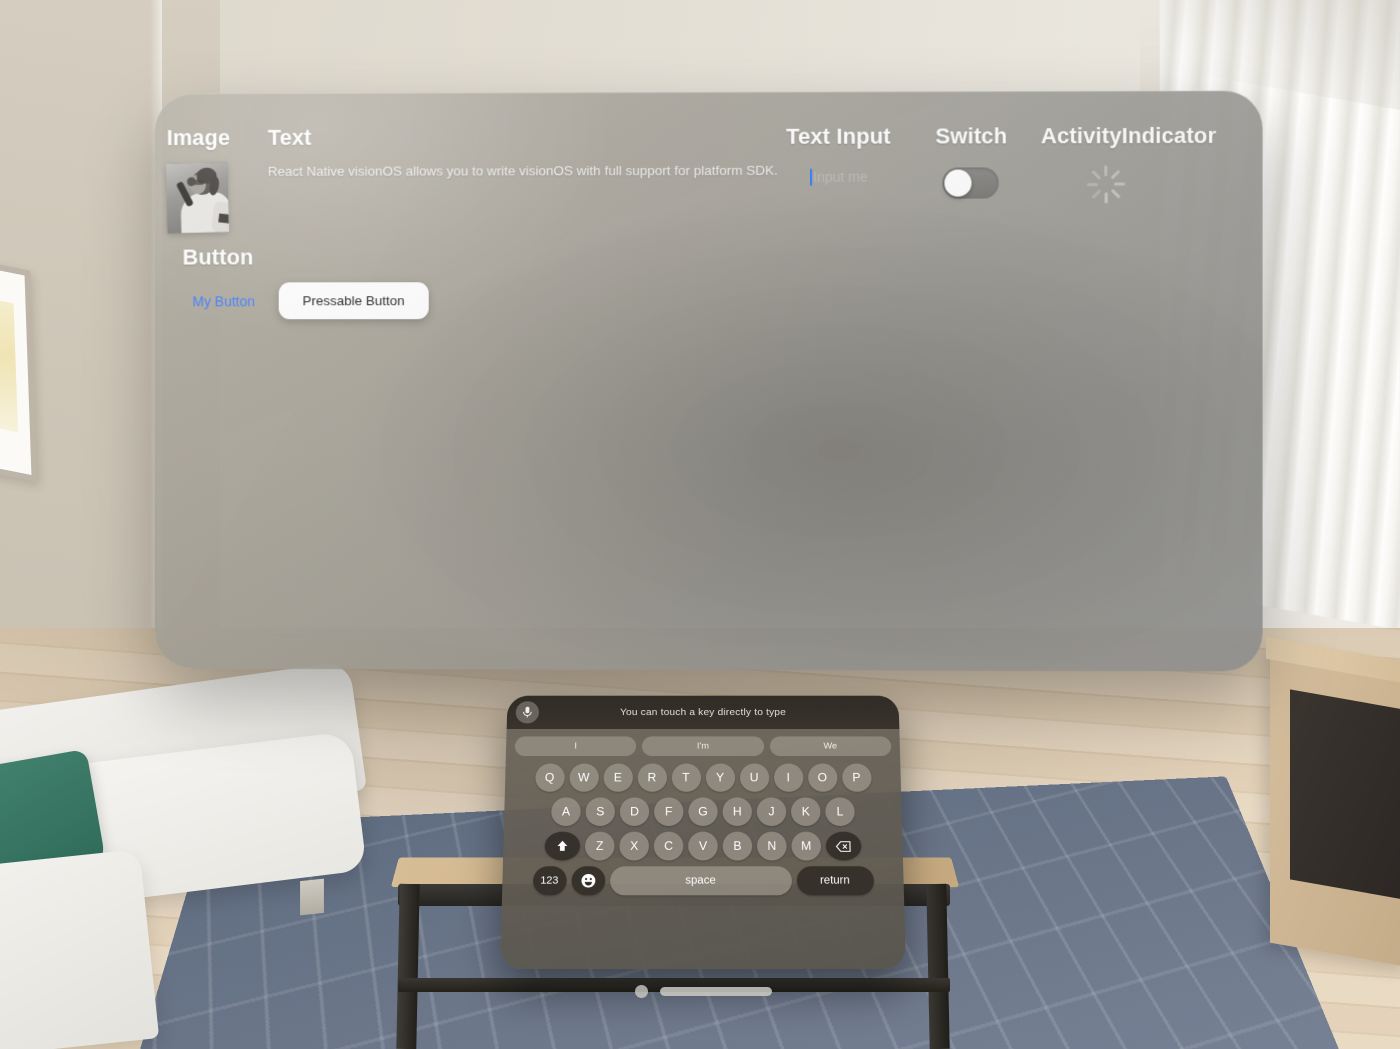 This screenshot has width=1400, height=1049. Describe the element at coordinates (583, 777) in the screenshot. I see `key-w: W` at that location.